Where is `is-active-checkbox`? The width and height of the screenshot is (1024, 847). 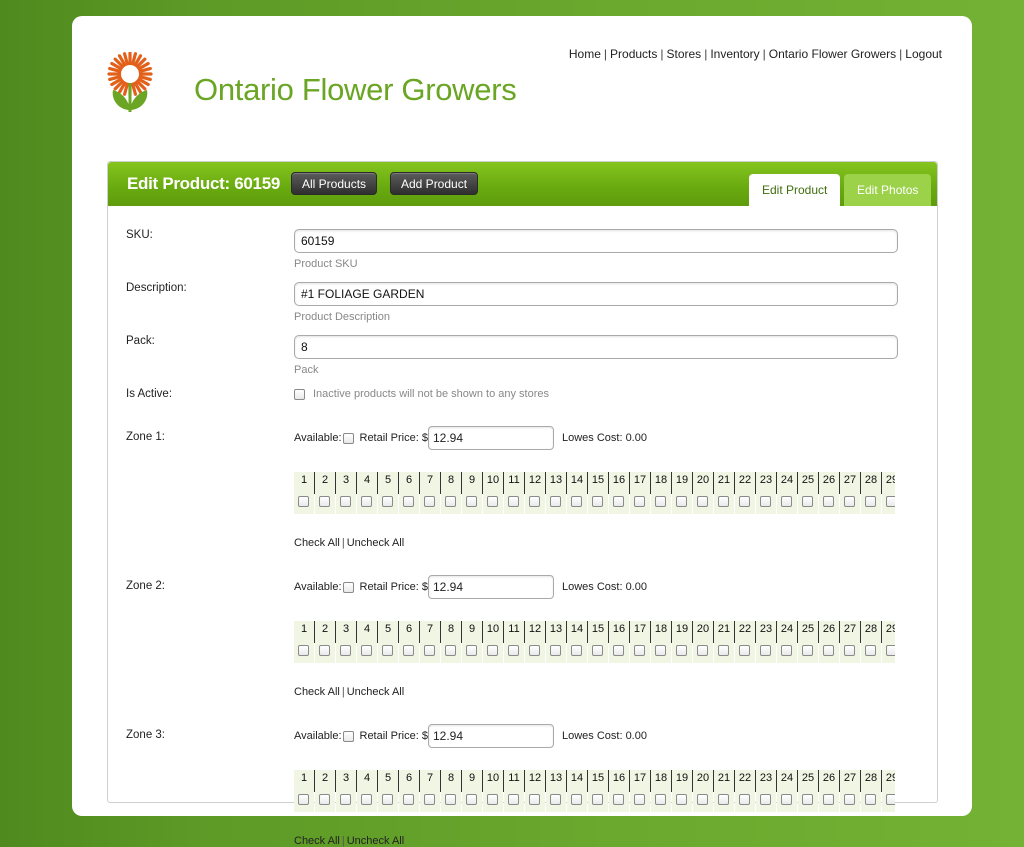
is-active-checkbox is located at coordinates (299, 394).